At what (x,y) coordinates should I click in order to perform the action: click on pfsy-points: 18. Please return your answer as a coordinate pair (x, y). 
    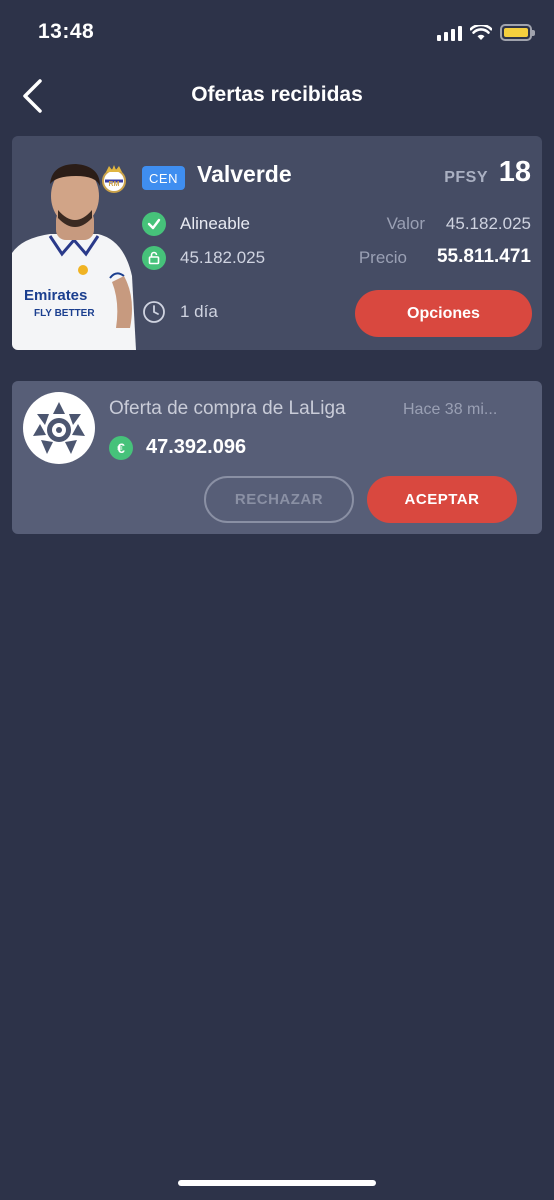
    Looking at the image, I should click on (514, 172).